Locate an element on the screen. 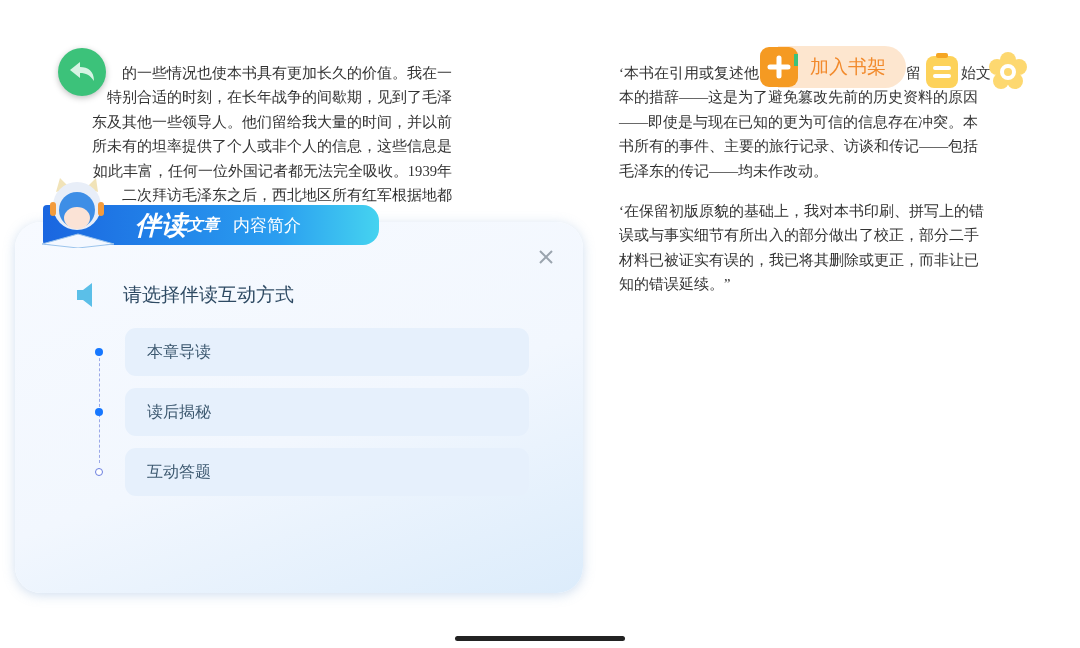 The height and width of the screenshot is (648, 1080). text-line: 所未有的坦率提供了个人或非个人的信息，这些信息是 is located at coordinates (272, 147).